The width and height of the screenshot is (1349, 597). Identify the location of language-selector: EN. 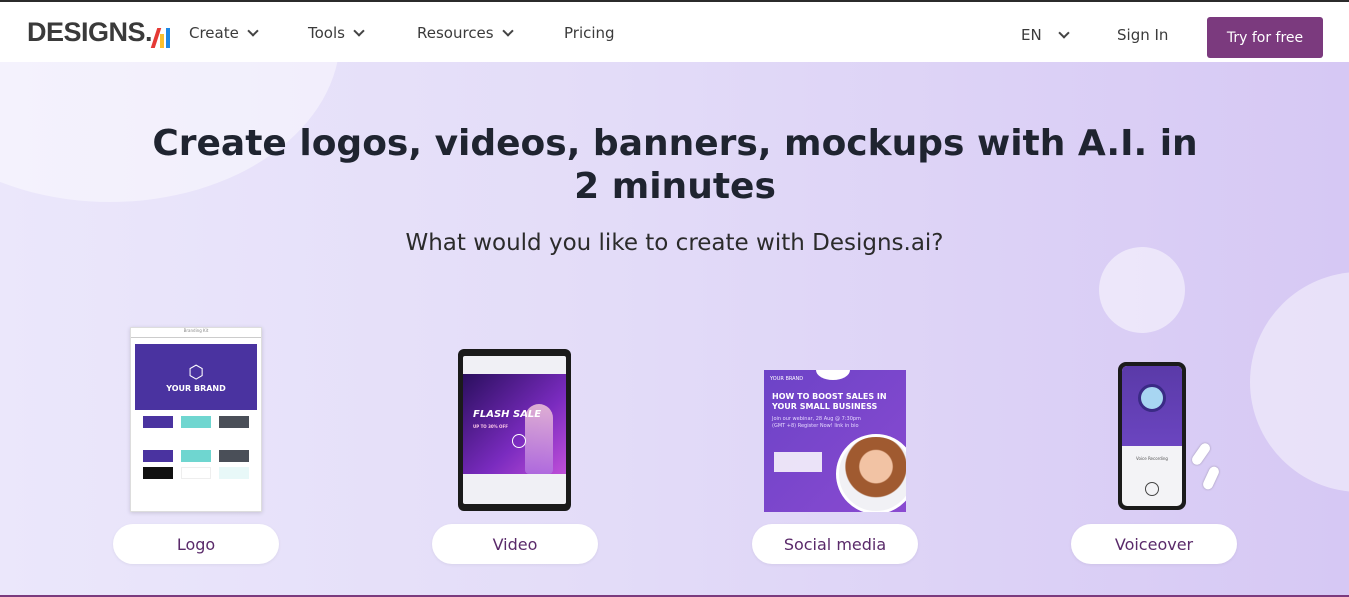
(1045, 35).